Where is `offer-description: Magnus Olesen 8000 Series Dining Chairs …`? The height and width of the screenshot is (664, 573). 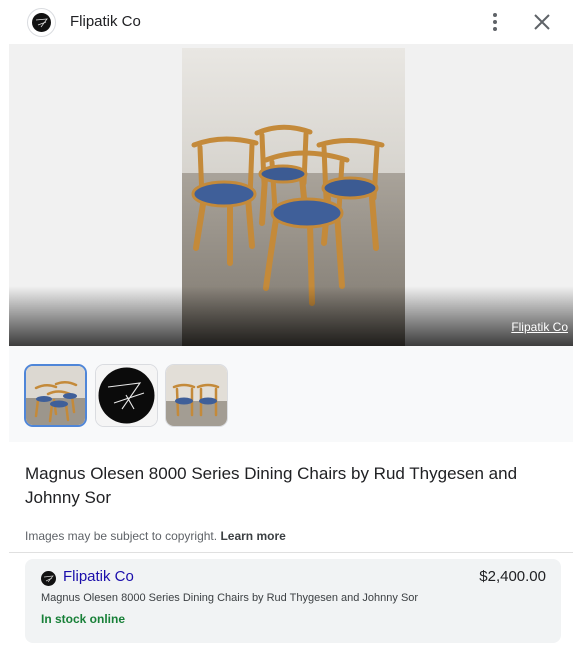 offer-description: Magnus Olesen 8000 Series Dining Chairs … is located at coordinates (230, 598).